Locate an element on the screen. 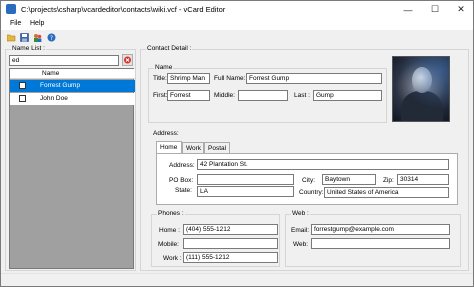  help-icon: ? is located at coordinates (51, 37).